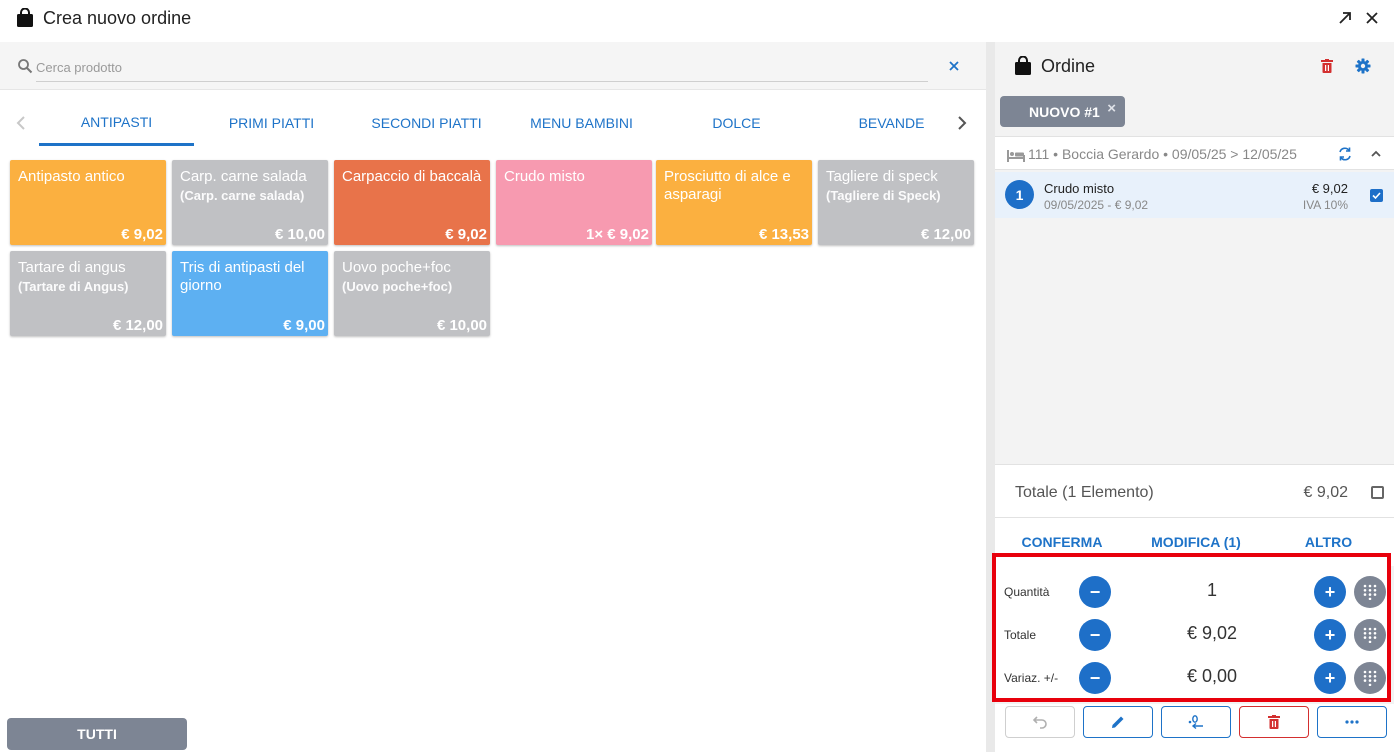  What do you see at coordinates (883, 195) in the screenshot?
I see `product-subtitle: (Tagliere di Speck)` at bounding box center [883, 195].